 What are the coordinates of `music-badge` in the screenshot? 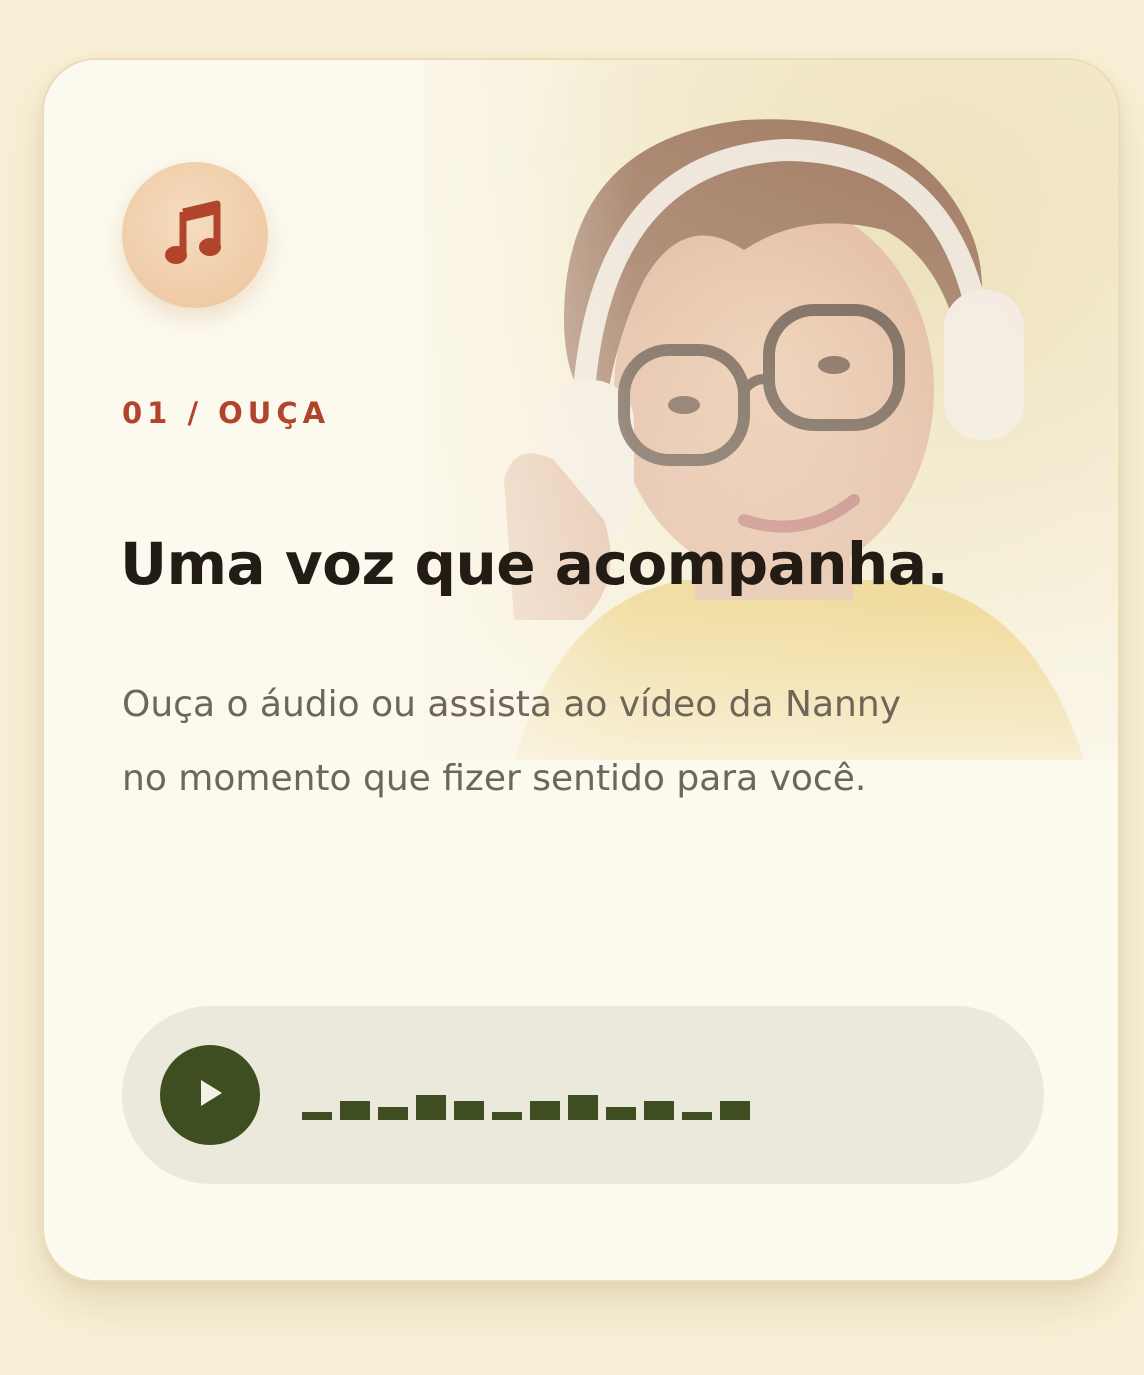 It's located at (195, 235).